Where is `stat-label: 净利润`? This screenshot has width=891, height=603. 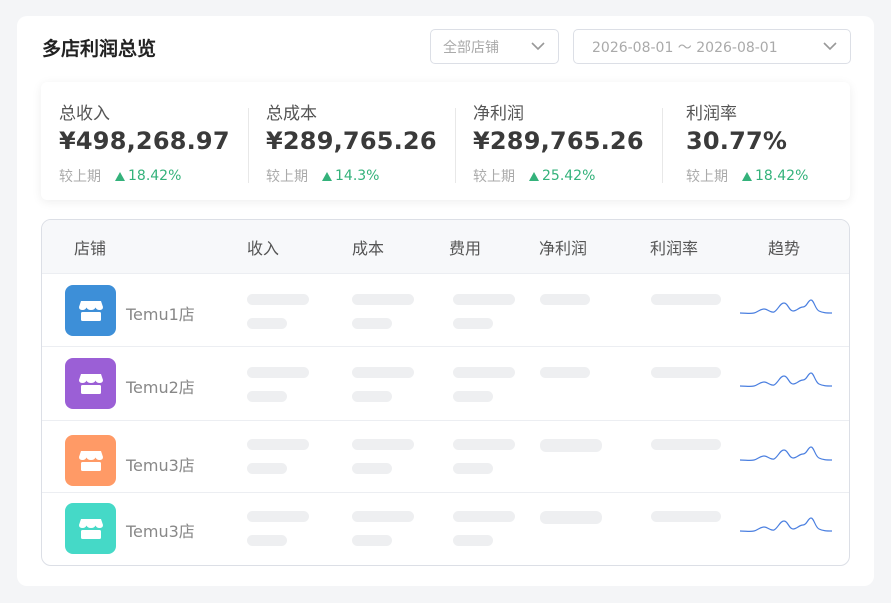
stat-label: 净利润 is located at coordinates (498, 114).